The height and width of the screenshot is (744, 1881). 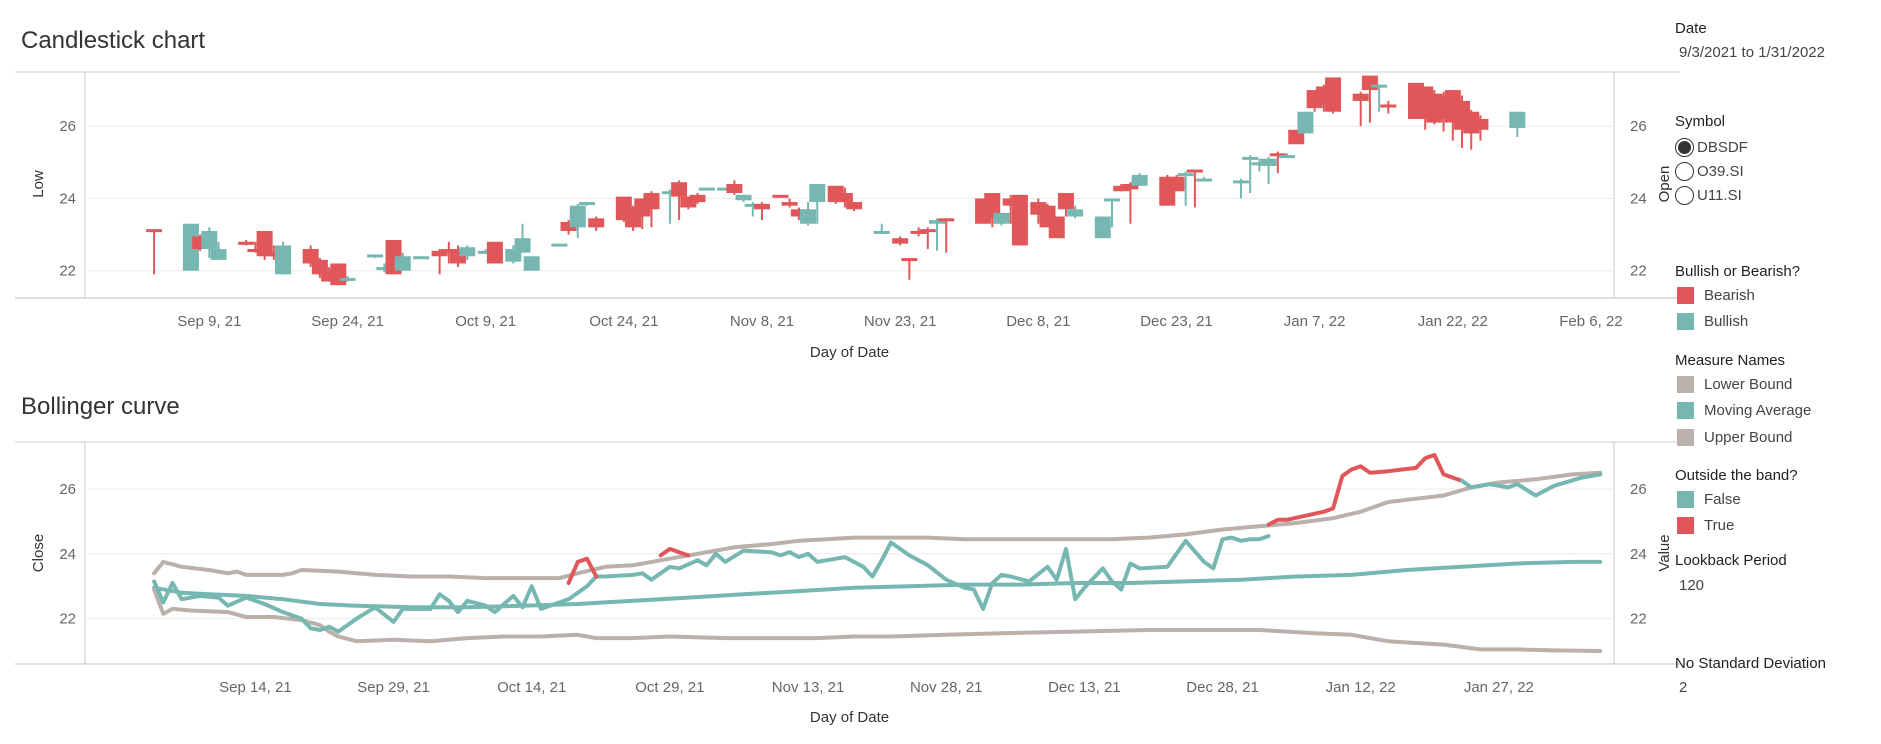 What do you see at coordinates (1700, 121) in the screenshot?
I see `symbol-filter-header: Symbol` at bounding box center [1700, 121].